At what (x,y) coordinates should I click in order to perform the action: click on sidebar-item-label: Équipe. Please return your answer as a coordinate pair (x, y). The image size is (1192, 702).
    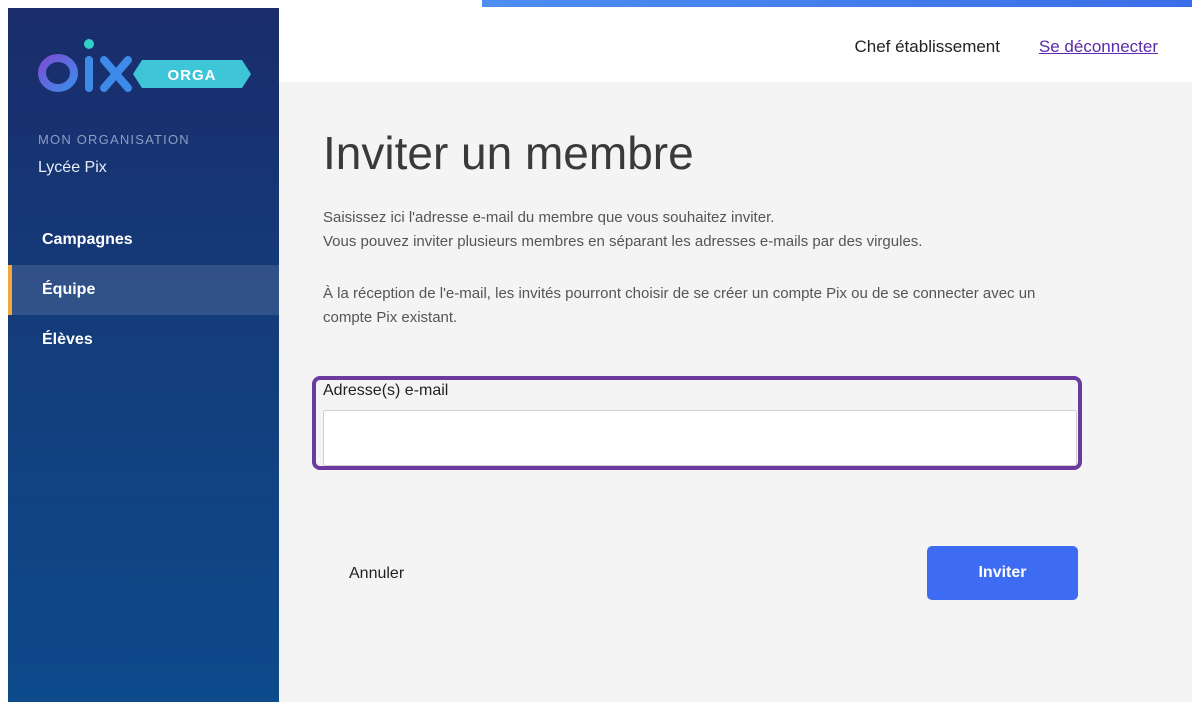
    Looking at the image, I should click on (69, 289).